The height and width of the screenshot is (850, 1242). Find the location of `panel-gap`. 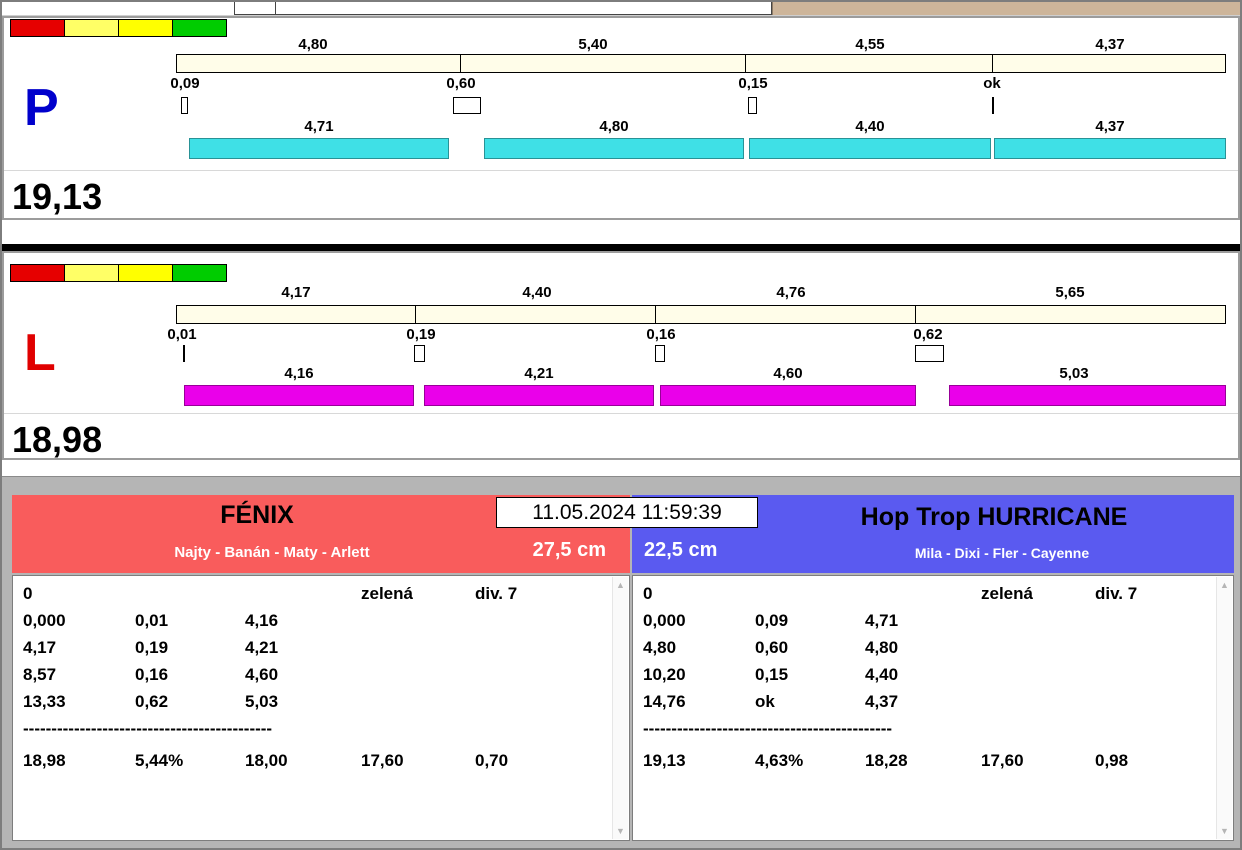

panel-gap is located at coordinates (621, 232).